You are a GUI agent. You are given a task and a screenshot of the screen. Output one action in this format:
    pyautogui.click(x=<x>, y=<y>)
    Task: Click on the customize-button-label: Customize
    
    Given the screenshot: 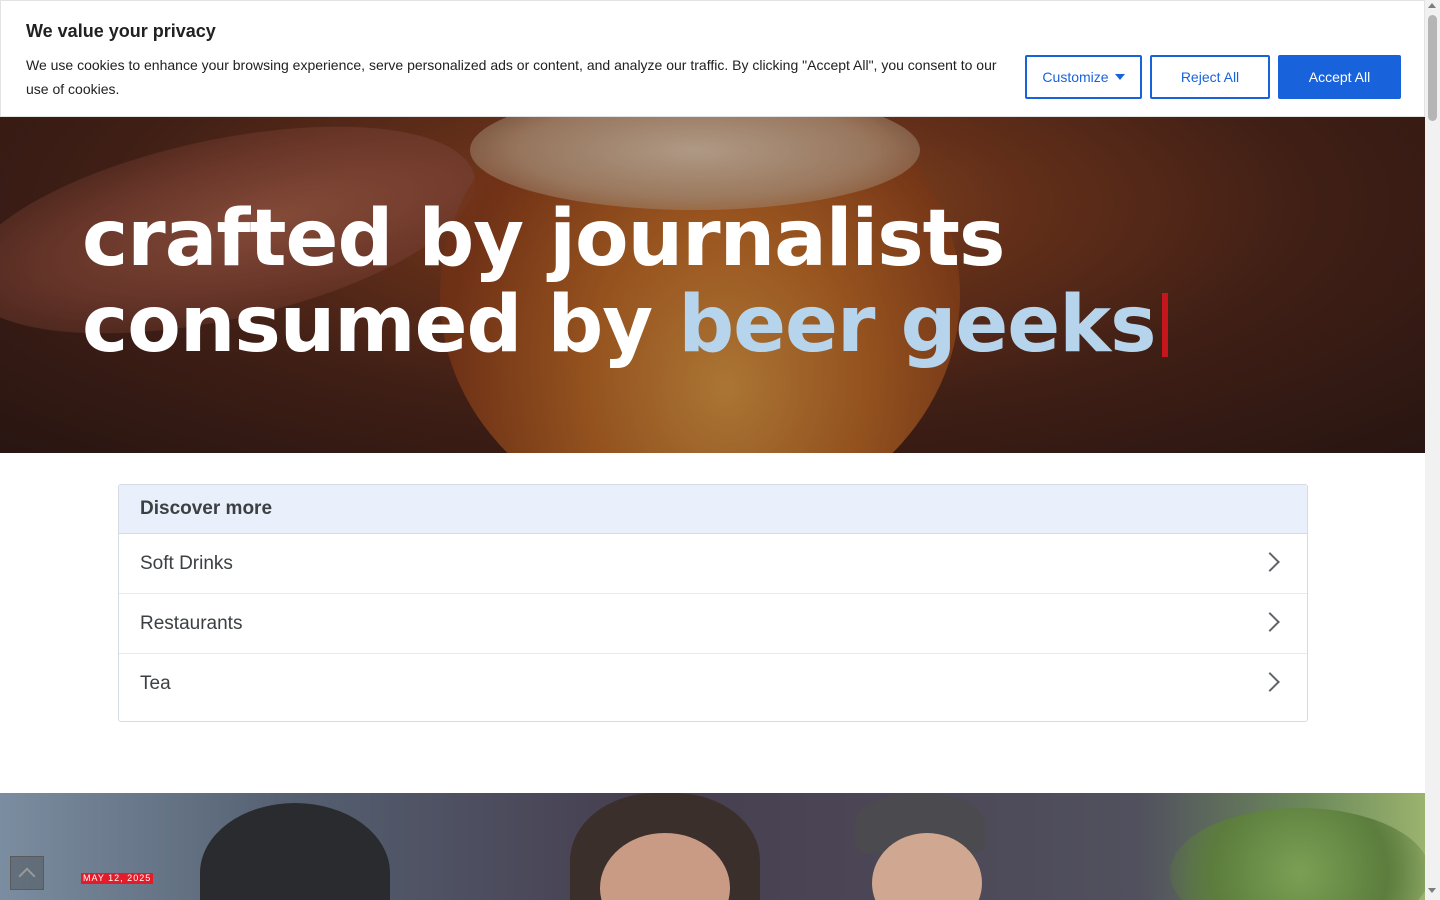 What is the action you would take?
    pyautogui.click(x=1075, y=77)
    